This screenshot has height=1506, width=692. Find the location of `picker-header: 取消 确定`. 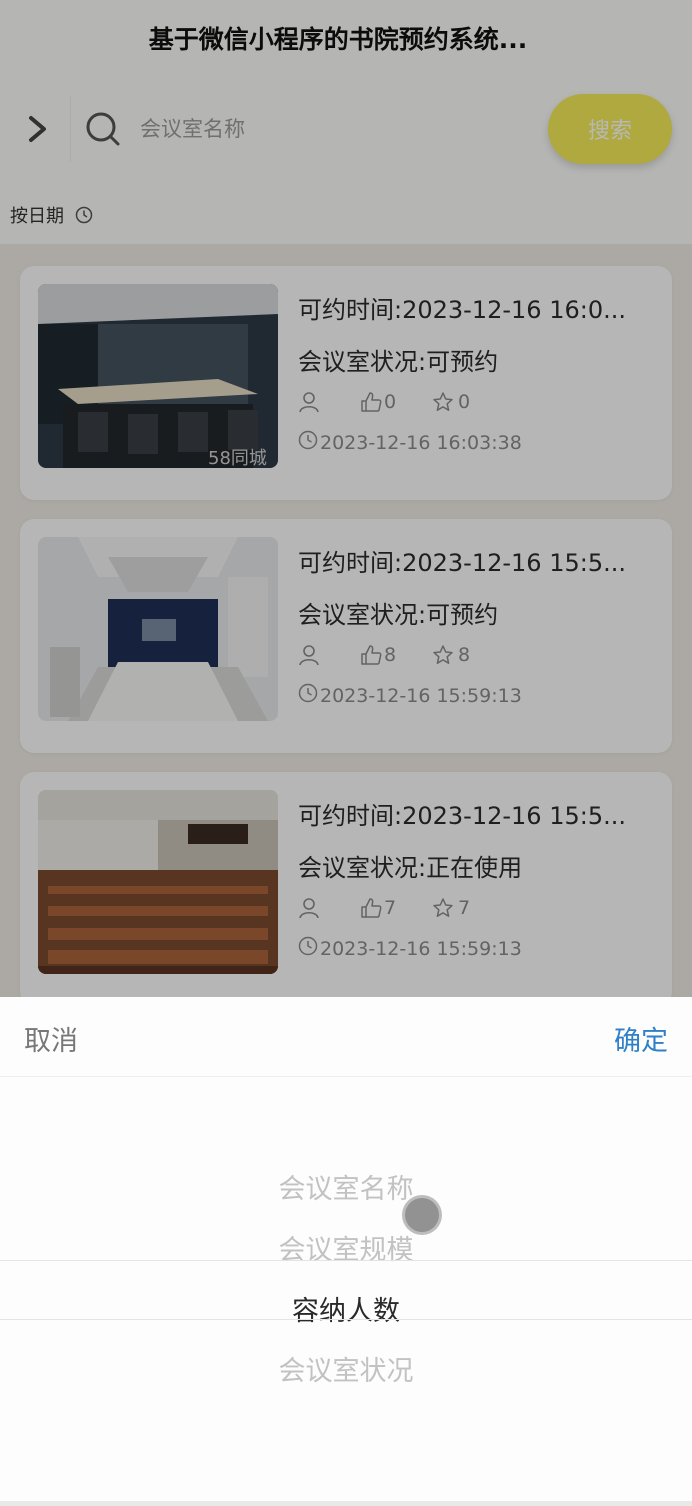

picker-header: 取消 确定 is located at coordinates (346, 1037).